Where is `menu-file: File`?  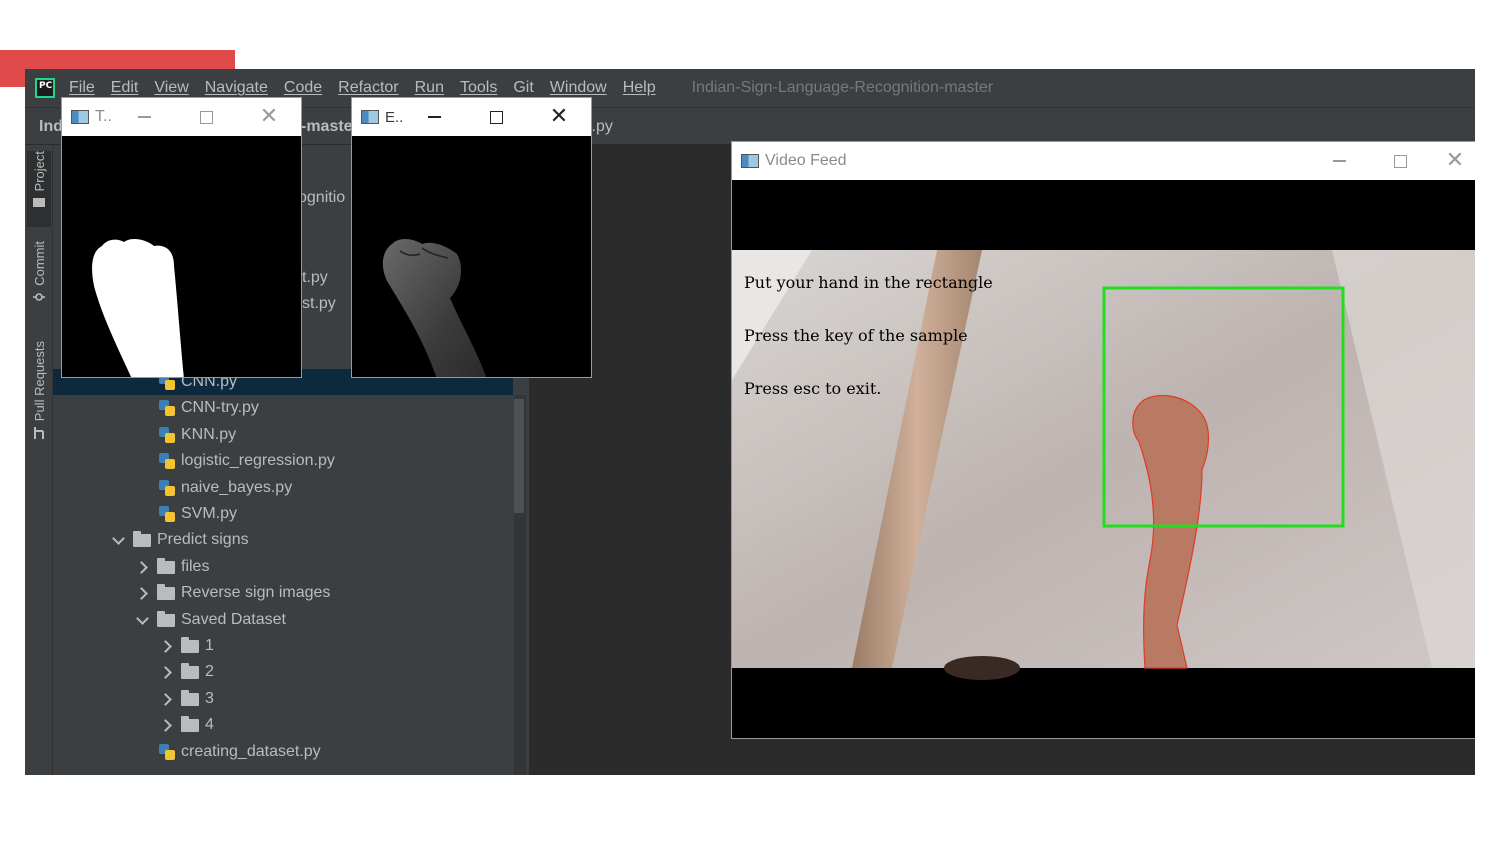
menu-file: File is located at coordinates (82, 88).